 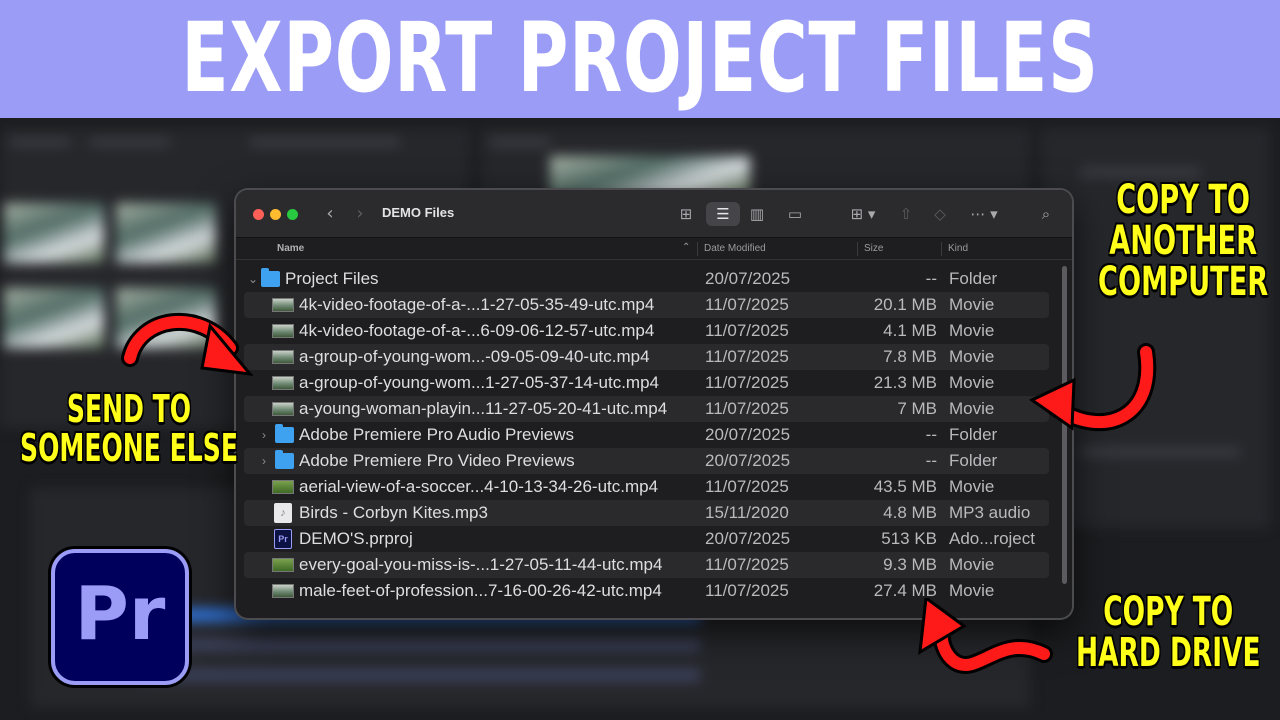 I want to click on back-icon: ‹, so click(x=330, y=214).